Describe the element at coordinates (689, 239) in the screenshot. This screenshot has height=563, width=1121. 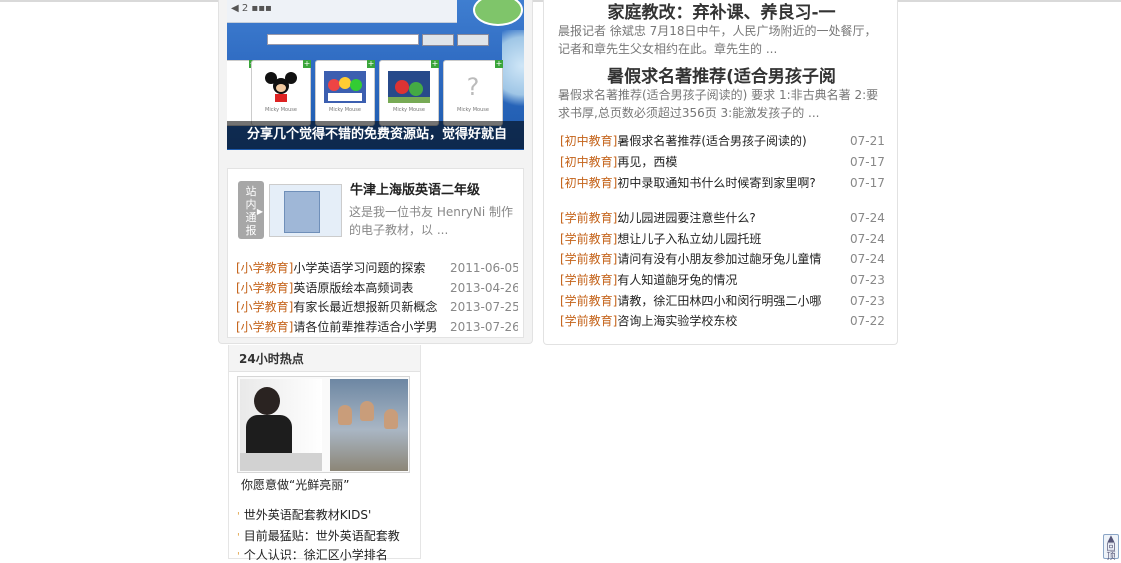
I see `article-link: 想让儿子入私立幼儿园托班` at that location.